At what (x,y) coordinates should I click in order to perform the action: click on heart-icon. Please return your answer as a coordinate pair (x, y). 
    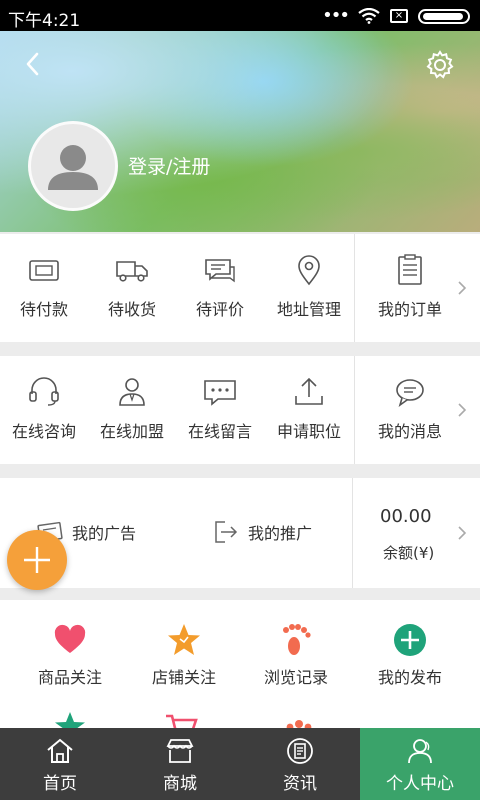
    Looking at the image, I should click on (70, 638).